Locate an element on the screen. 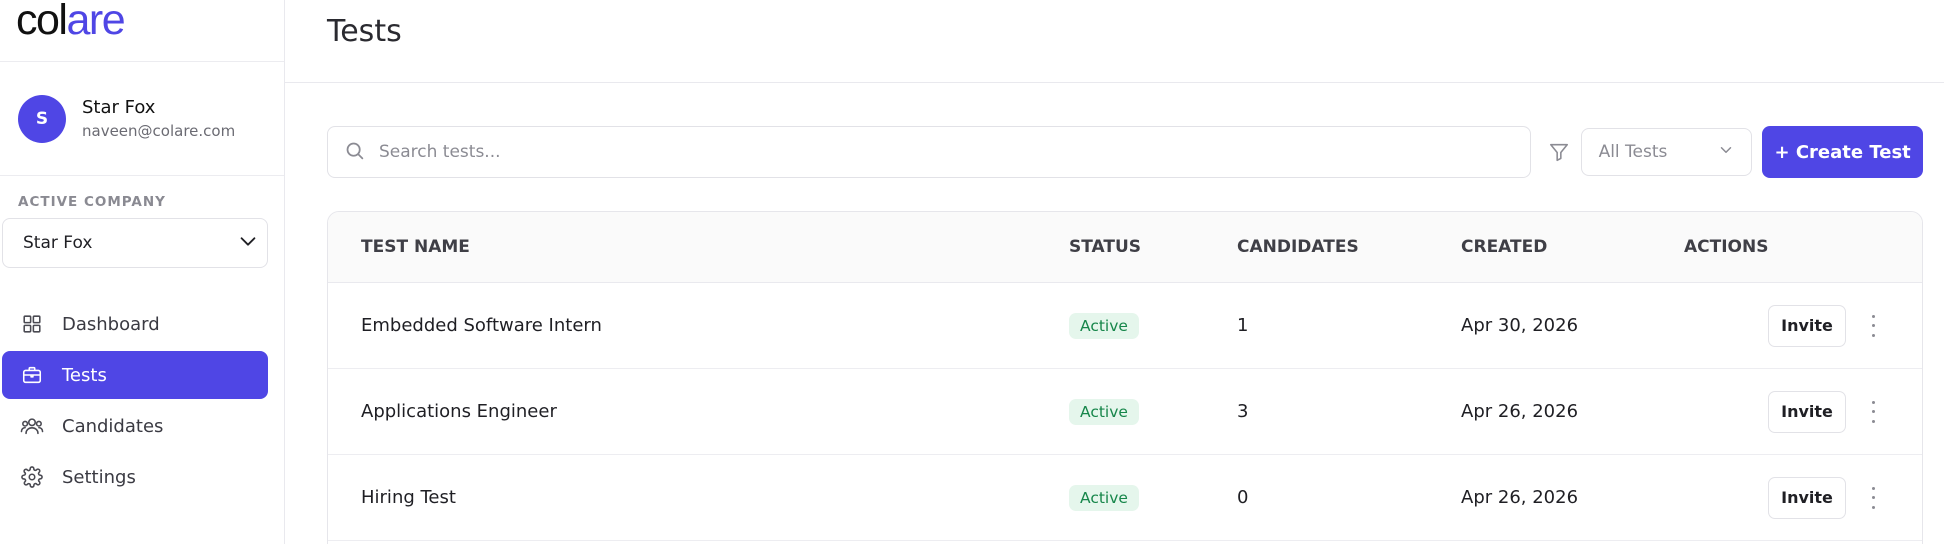 The height and width of the screenshot is (544, 1944). test-filter-select: All Tests is located at coordinates (1666, 152).